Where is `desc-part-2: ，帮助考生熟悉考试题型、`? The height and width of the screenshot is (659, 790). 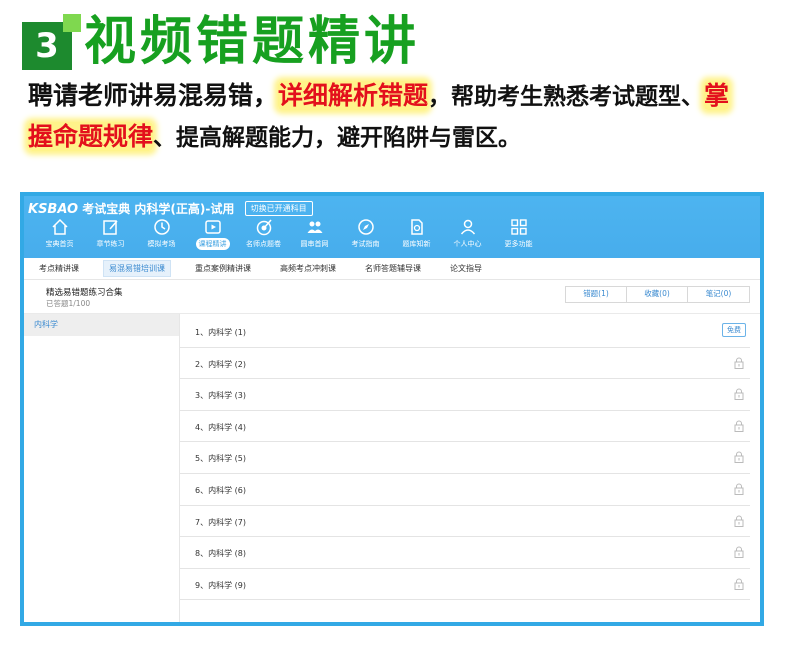 desc-part-2: ，帮助考生熟悉考试题型、 is located at coordinates (566, 97).